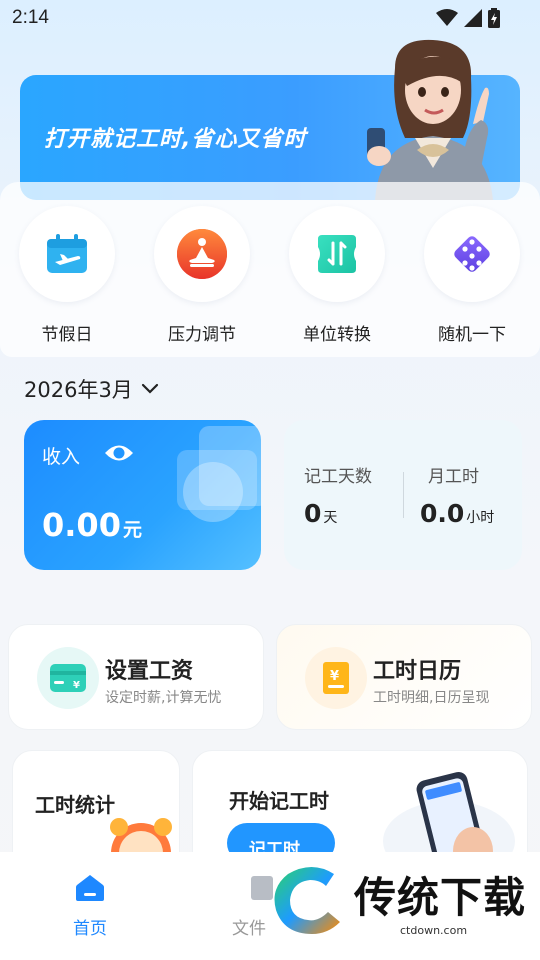  Describe the element at coordinates (67, 275) in the screenshot. I see `quick-action-holidays: 节假日` at that location.